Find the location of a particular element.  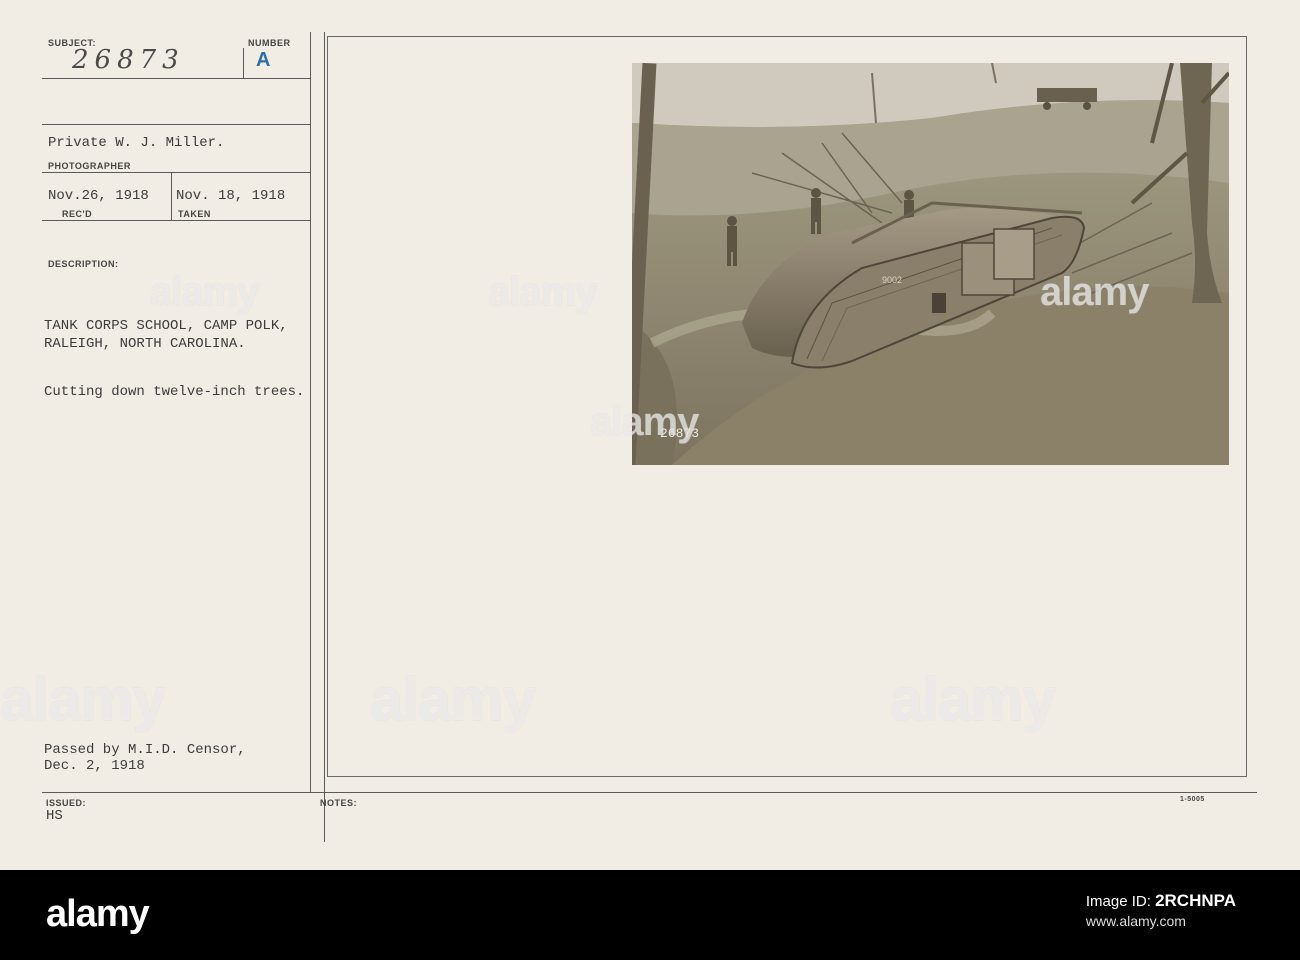

footer-logo: alamy is located at coordinates (98, 914).